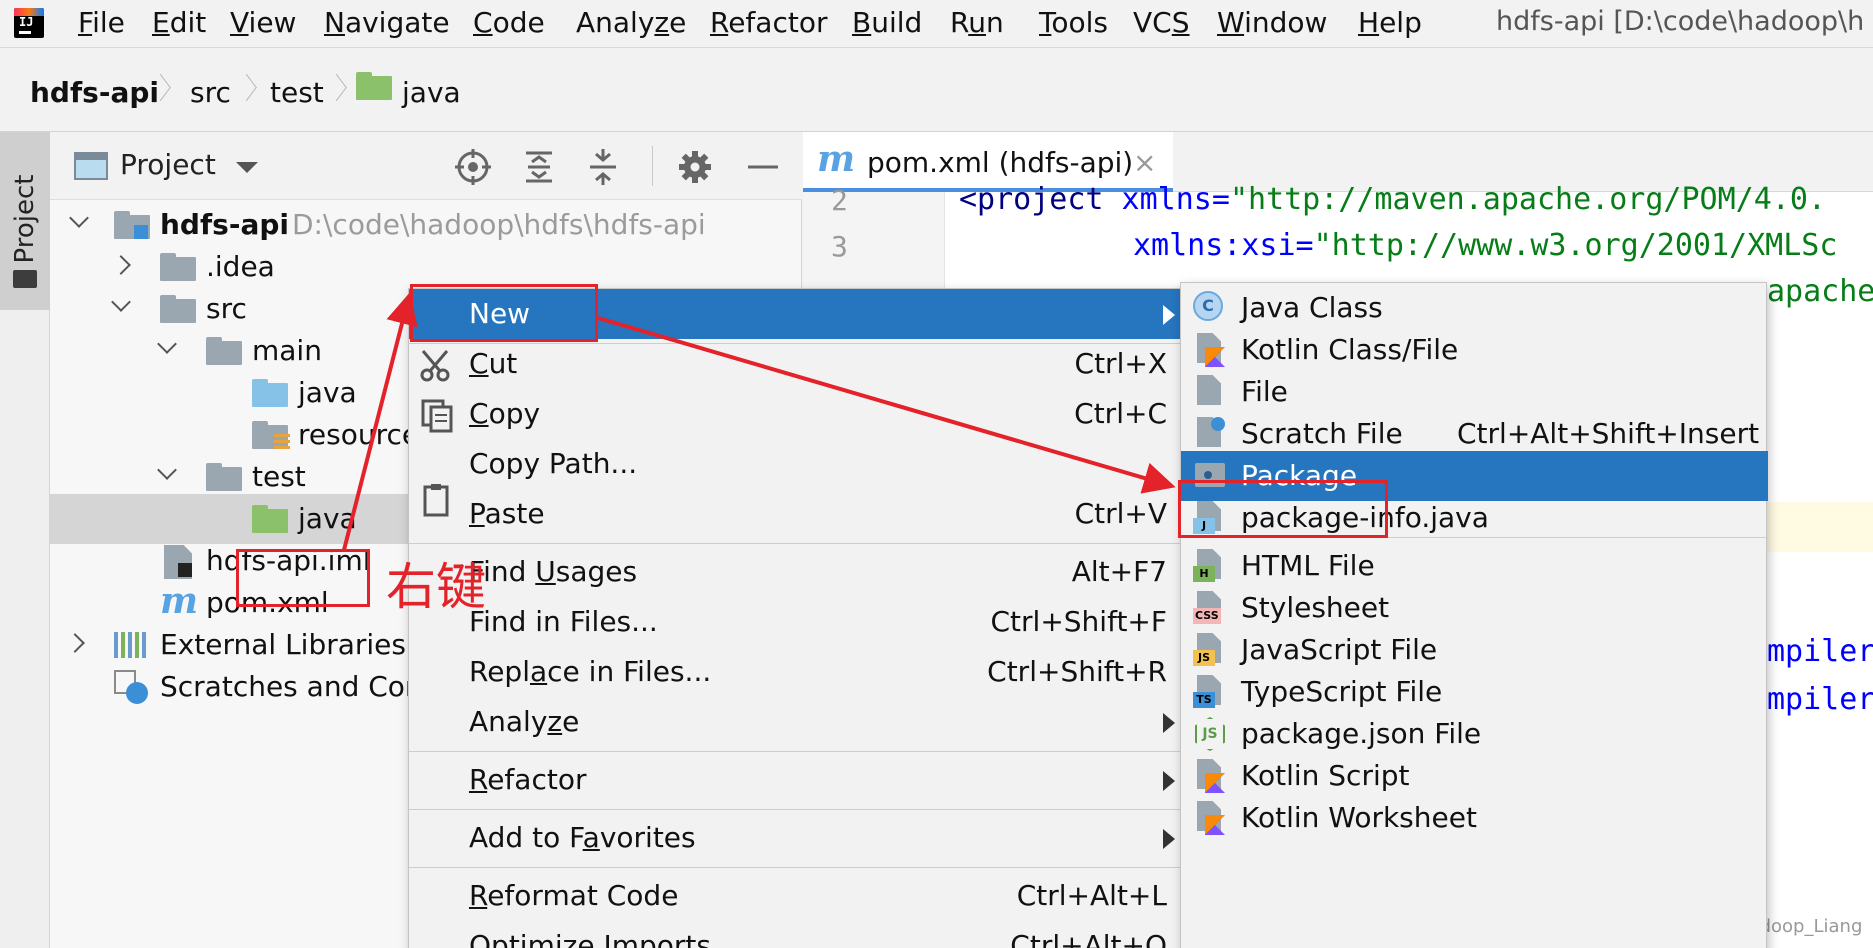  Describe the element at coordinates (799, 934) in the screenshot. I see `context-menu-item: Optimize Imports Ctrl+Alt+O` at that location.